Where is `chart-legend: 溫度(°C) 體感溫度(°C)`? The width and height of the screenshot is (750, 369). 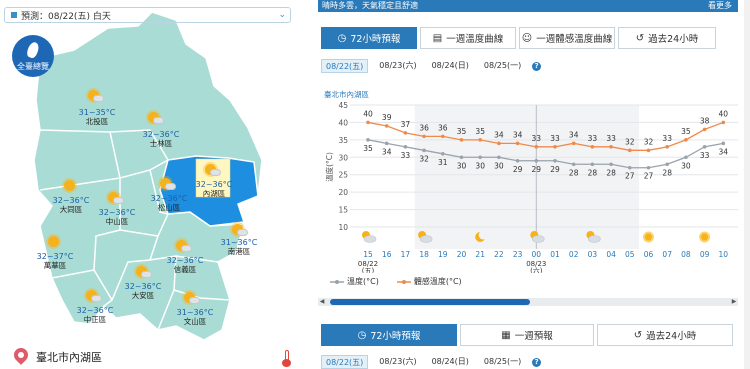 chart-legend: 溫度(°C) 體感溫度(°C) is located at coordinates (405, 281).